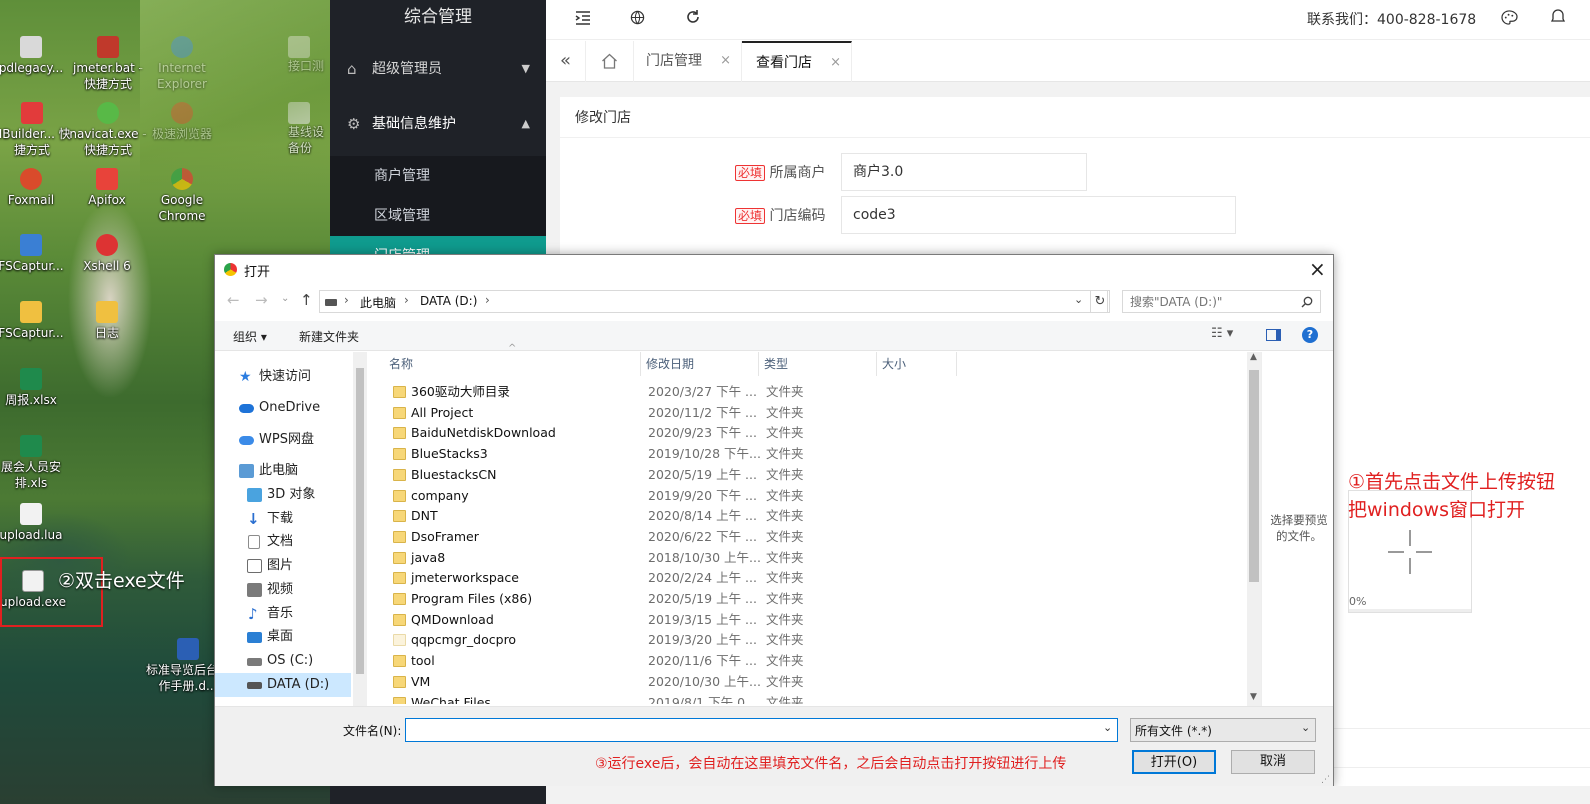 The image size is (1590, 804). What do you see at coordinates (1208, 301) in the screenshot?
I see `search-input` at bounding box center [1208, 301].